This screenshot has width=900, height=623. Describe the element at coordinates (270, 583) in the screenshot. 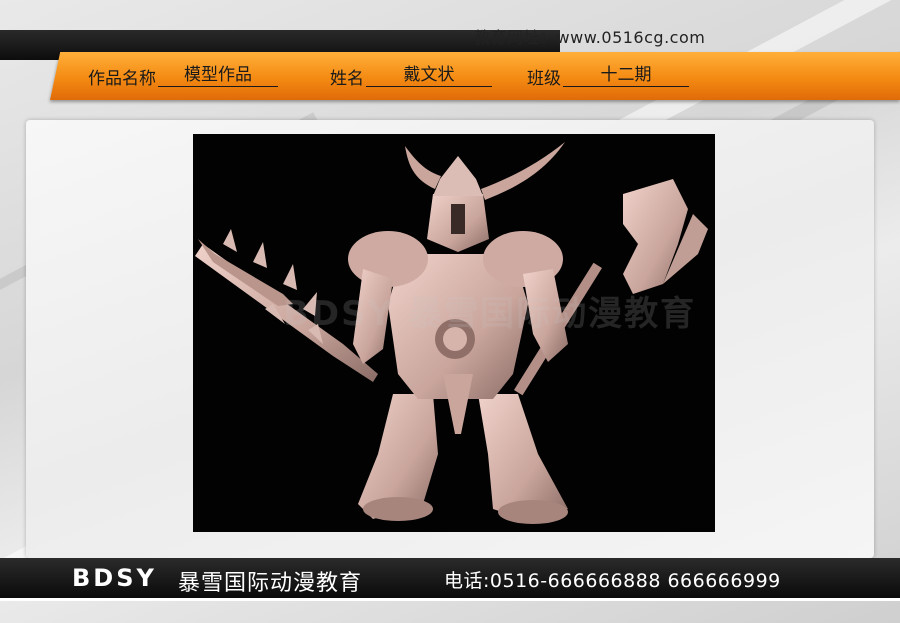

I see `school-name: 暴雪国际动漫教育` at that location.